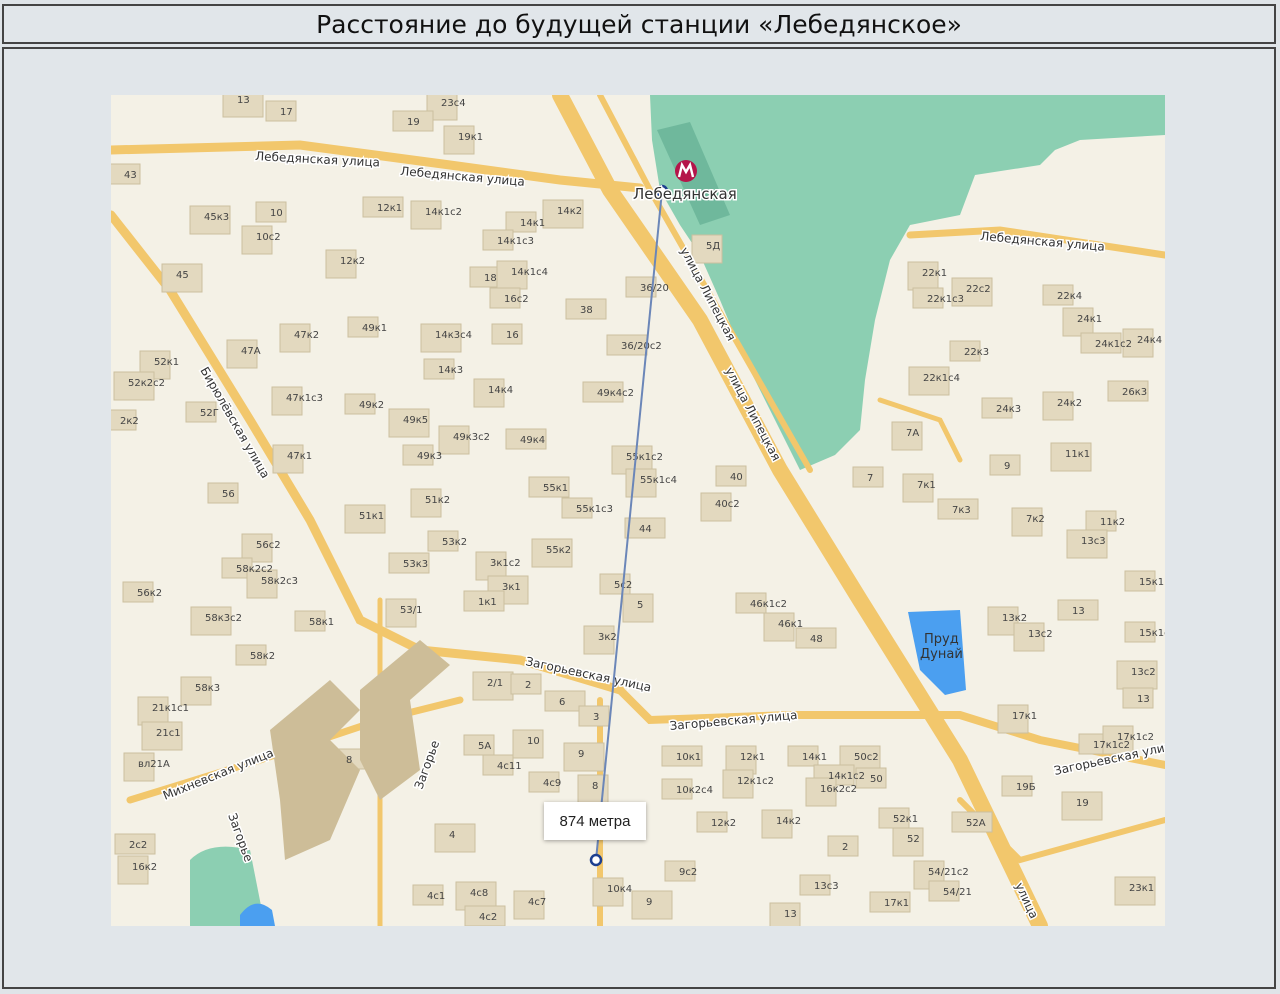 Image resolution: width=1280 pixels, height=994 pixels. What do you see at coordinates (168, 733) in the screenshot?
I see `building-number: 21с1` at bounding box center [168, 733].